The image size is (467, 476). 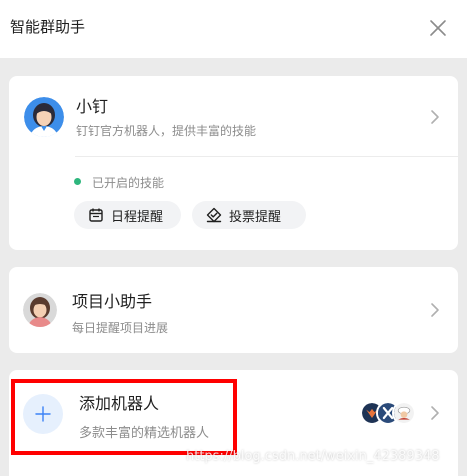 I want to click on header: 智能群助手, so click(x=233, y=29).